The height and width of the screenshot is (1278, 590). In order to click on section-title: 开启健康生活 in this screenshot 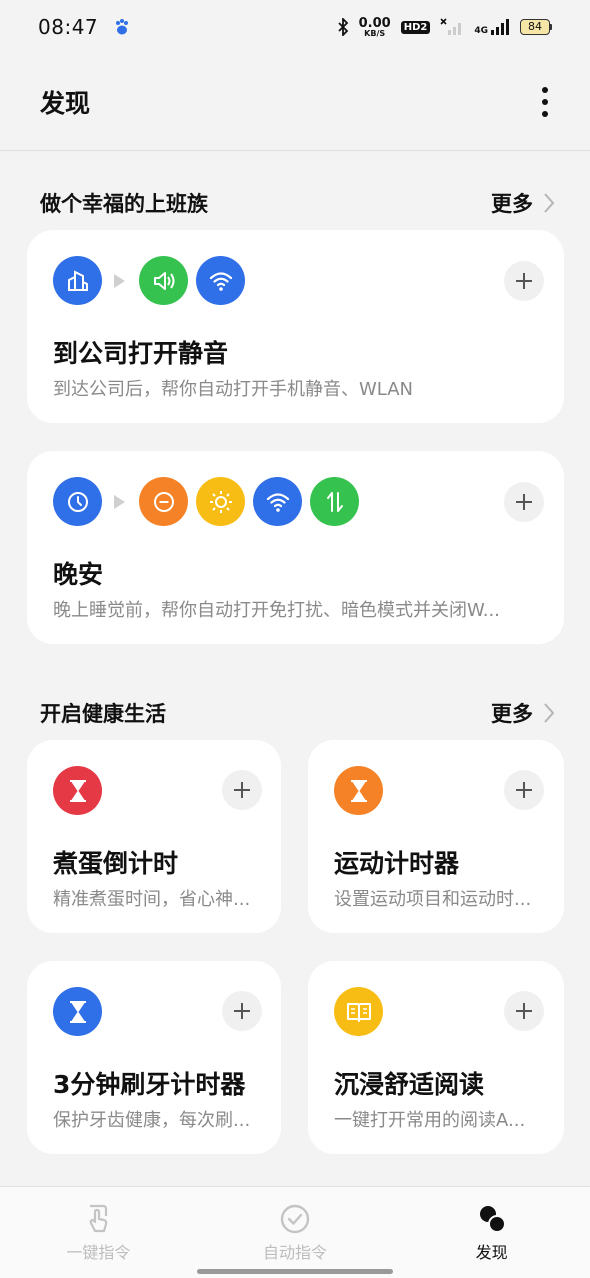, I will do `click(103, 714)`.